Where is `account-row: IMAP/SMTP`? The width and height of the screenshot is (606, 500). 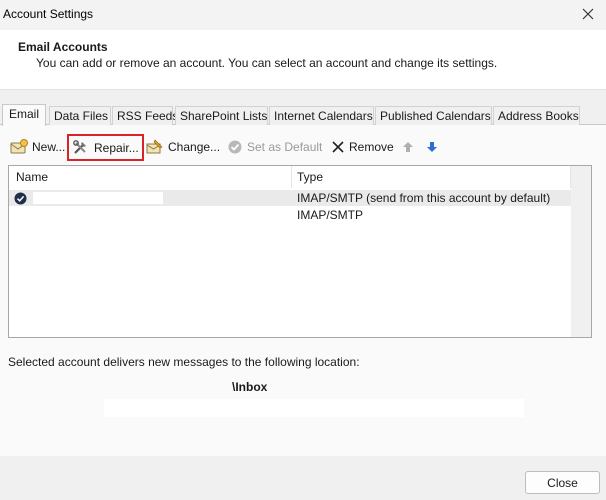 account-row: IMAP/SMTP is located at coordinates (290, 215).